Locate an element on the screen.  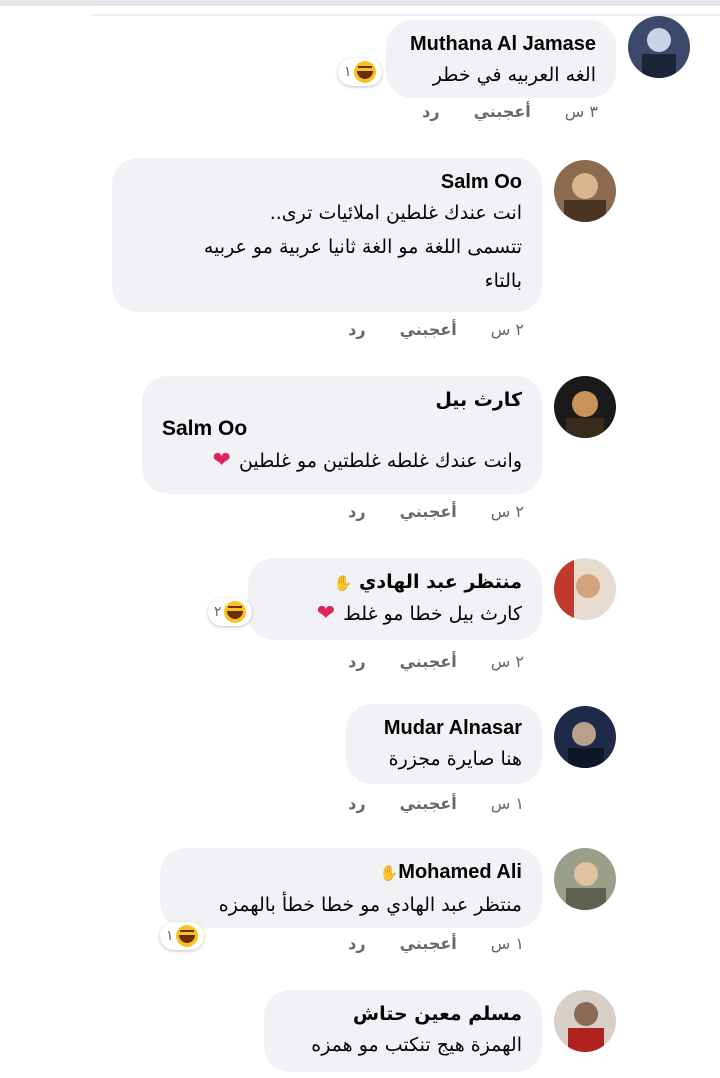
comment-author: ✋Mohamed Ali is located at coordinates (351, 873).